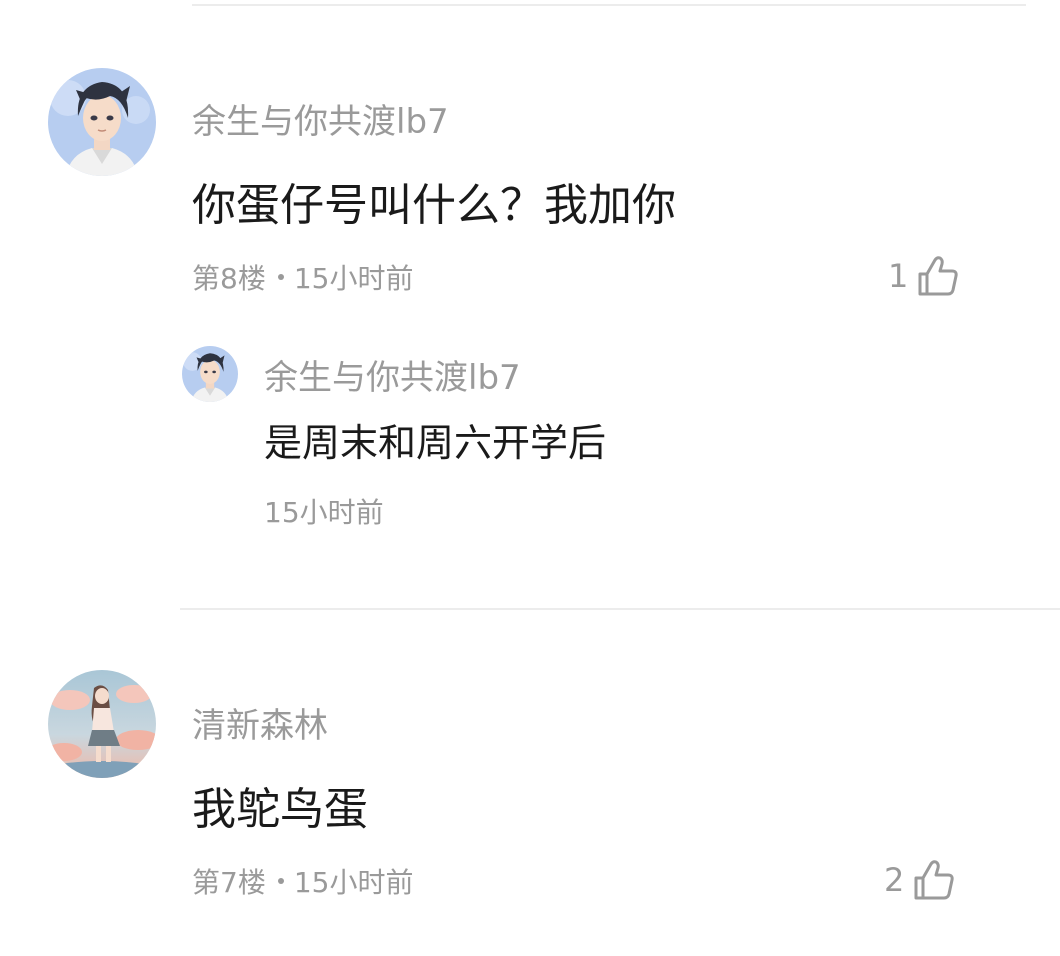  Describe the element at coordinates (229, 278) in the screenshot. I see `comment-floor: 第8楼` at that location.